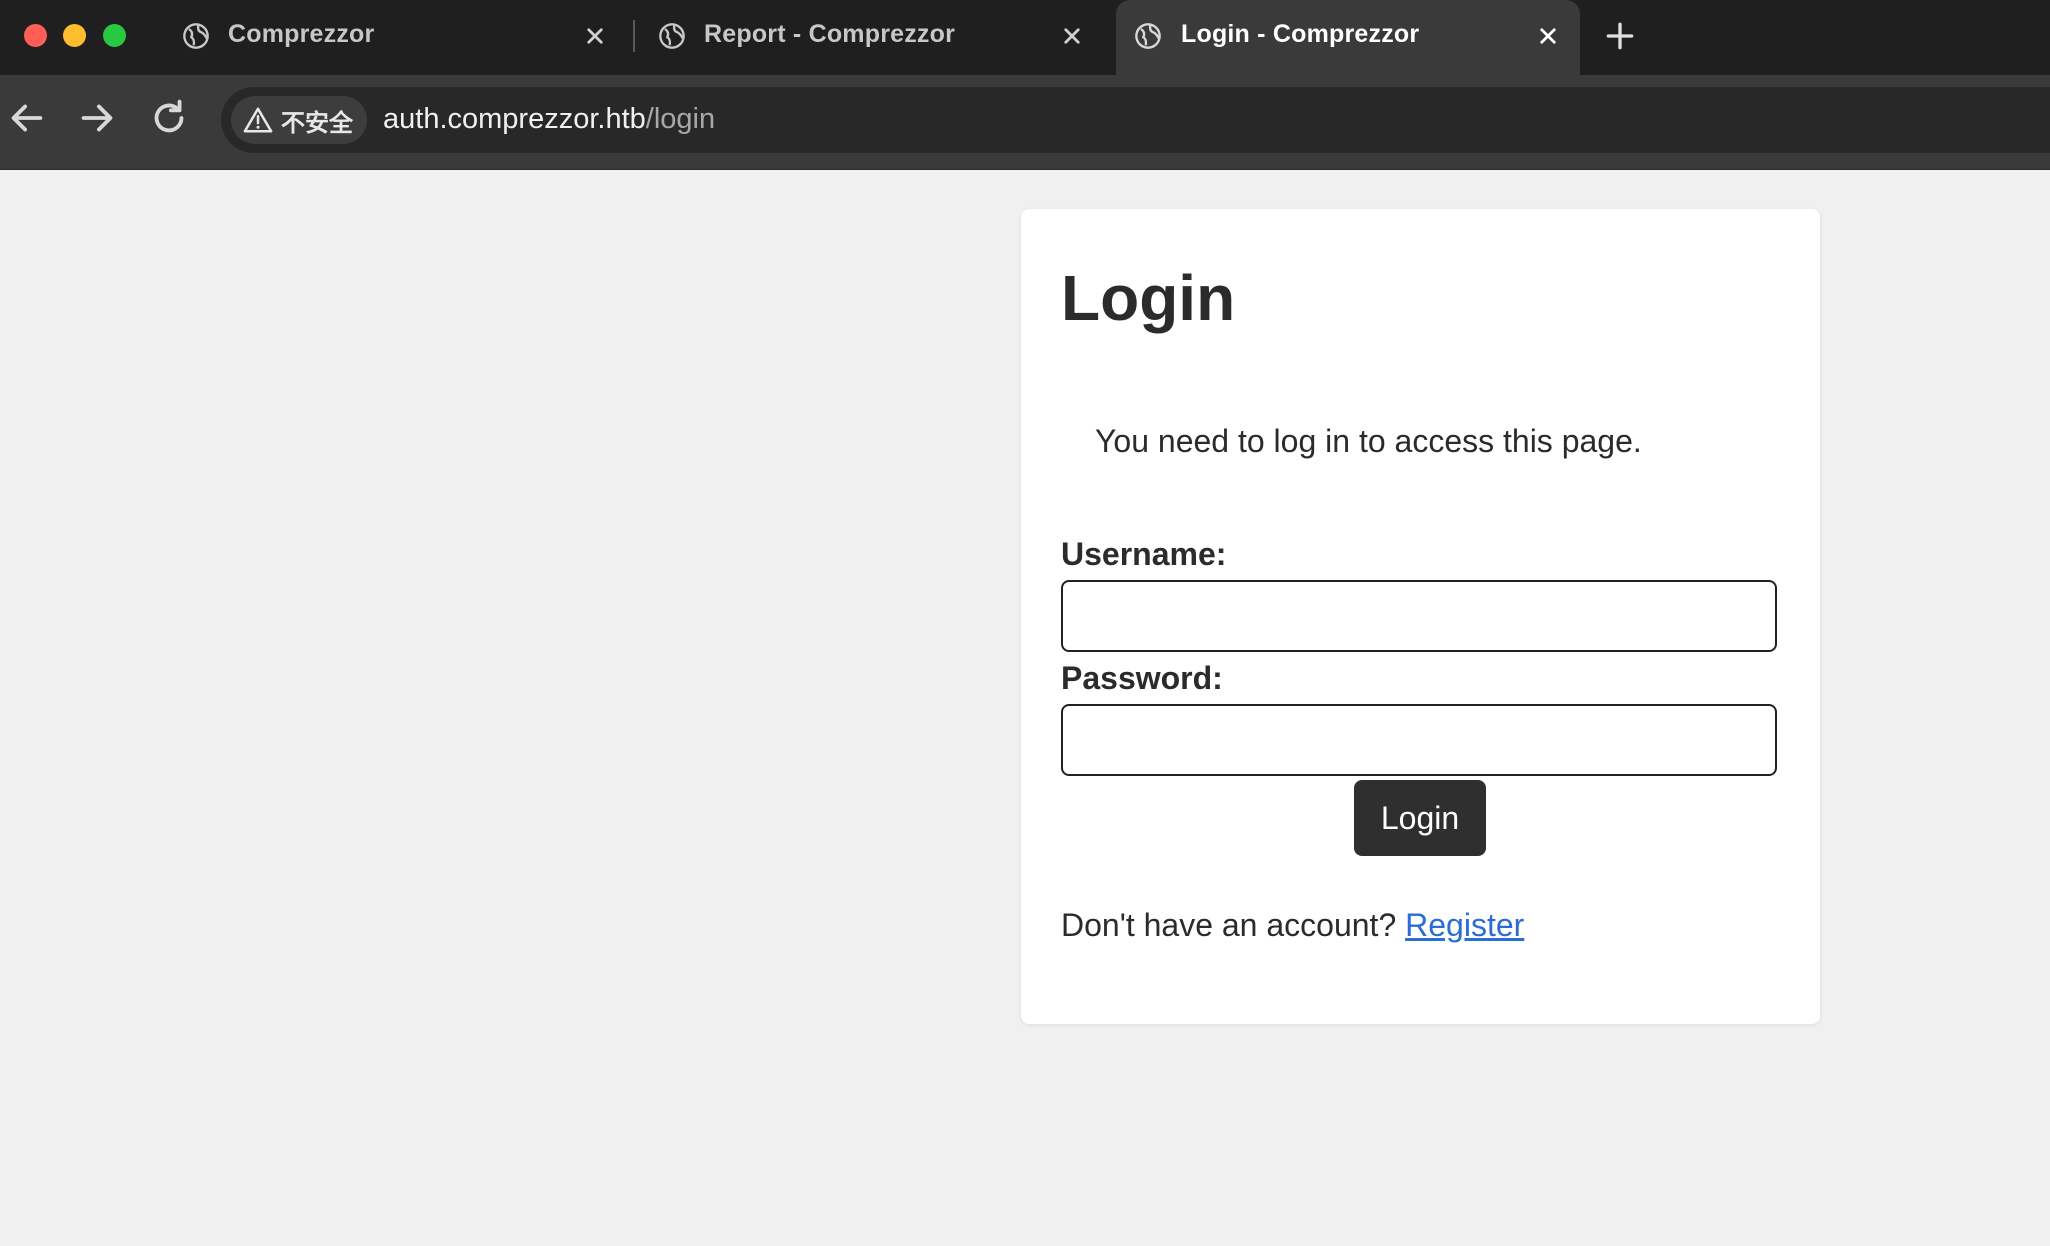  I want to click on register-prompt: Don't have an account? Register, so click(1292, 925).